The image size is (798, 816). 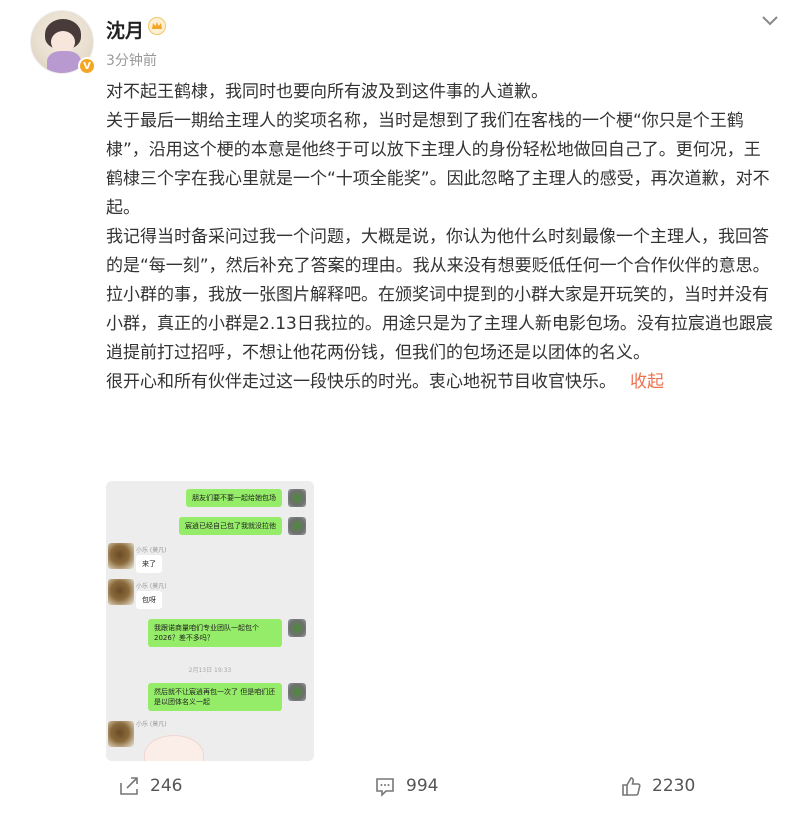 I want to click on chevron-down-icon, so click(x=770, y=21).